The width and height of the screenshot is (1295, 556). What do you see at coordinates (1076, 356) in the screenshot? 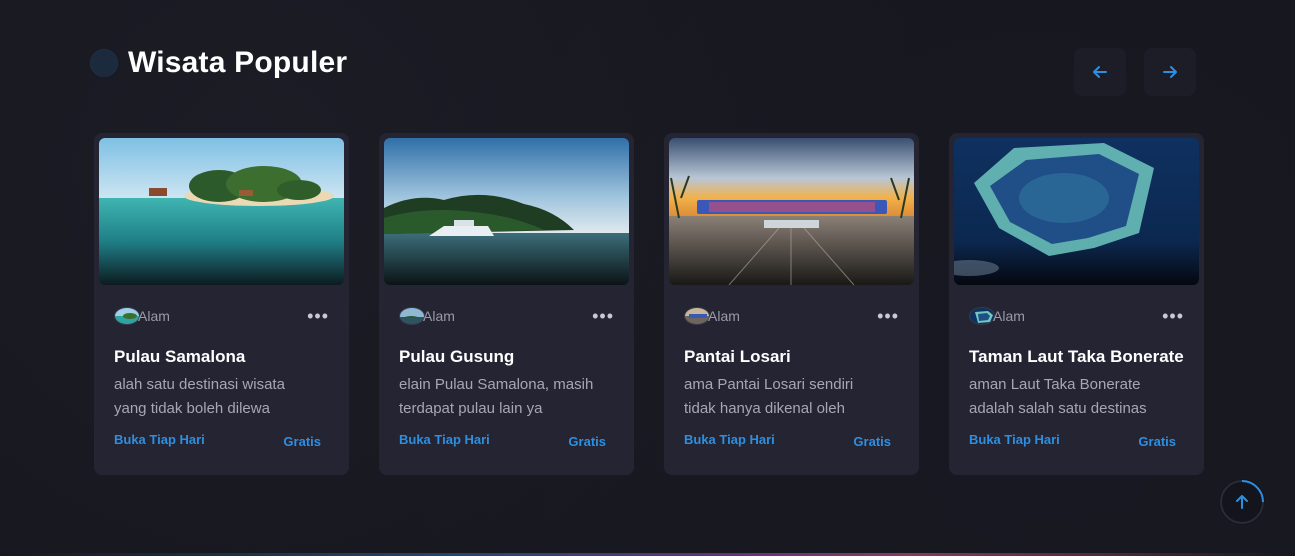
I see `card-title: Taman Laut Taka Bonerate` at bounding box center [1076, 356].